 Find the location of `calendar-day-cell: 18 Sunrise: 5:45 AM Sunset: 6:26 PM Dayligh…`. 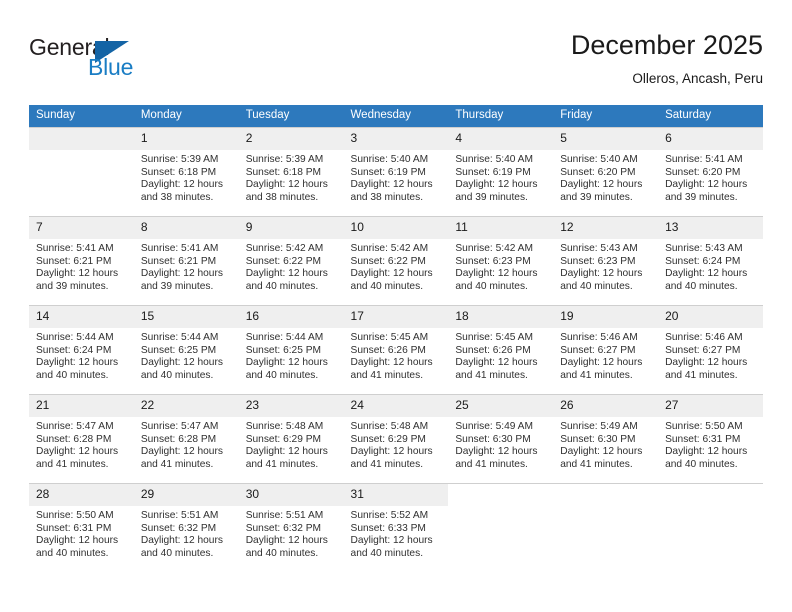

calendar-day-cell: 18 Sunrise: 5:45 AM Sunset: 6:26 PM Dayligh… is located at coordinates (501, 350).